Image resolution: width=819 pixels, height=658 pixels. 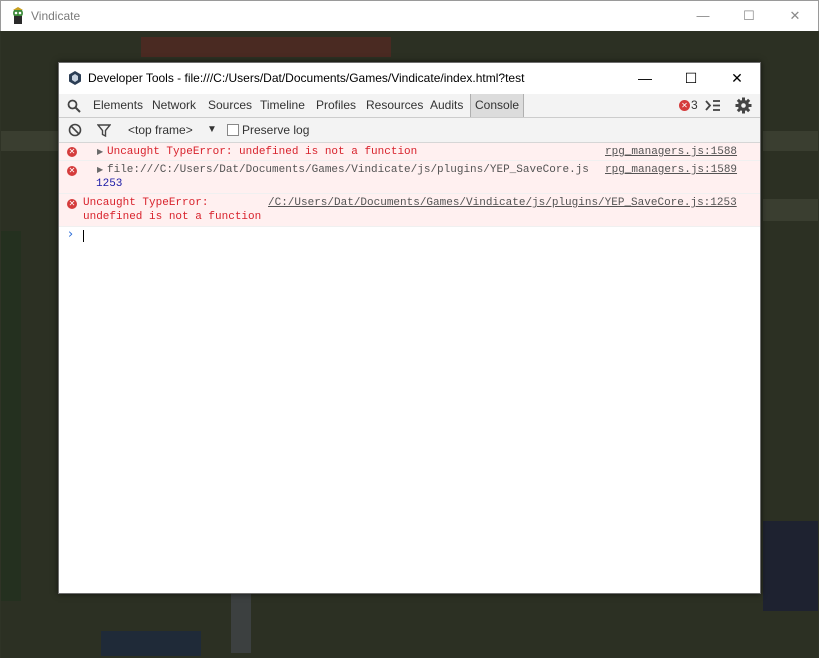 What do you see at coordinates (703, 16) in the screenshot?
I see `minimize-button: —` at bounding box center [703, 16].